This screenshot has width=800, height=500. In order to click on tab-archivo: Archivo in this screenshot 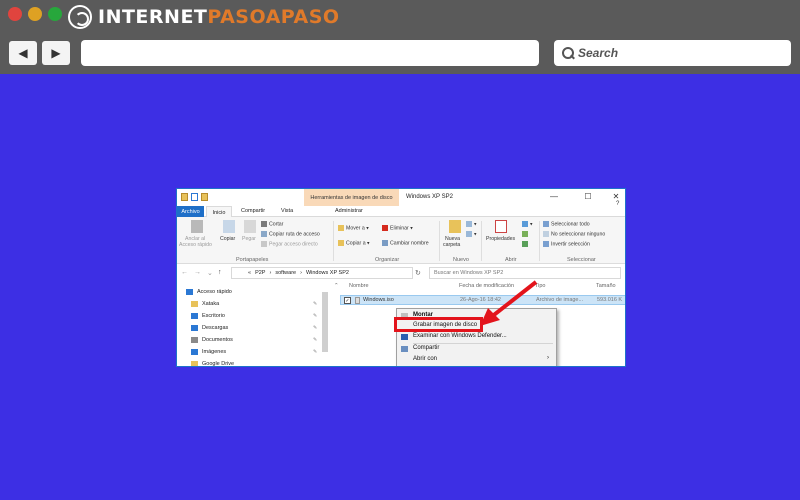, I will do `click(190, 211)`.